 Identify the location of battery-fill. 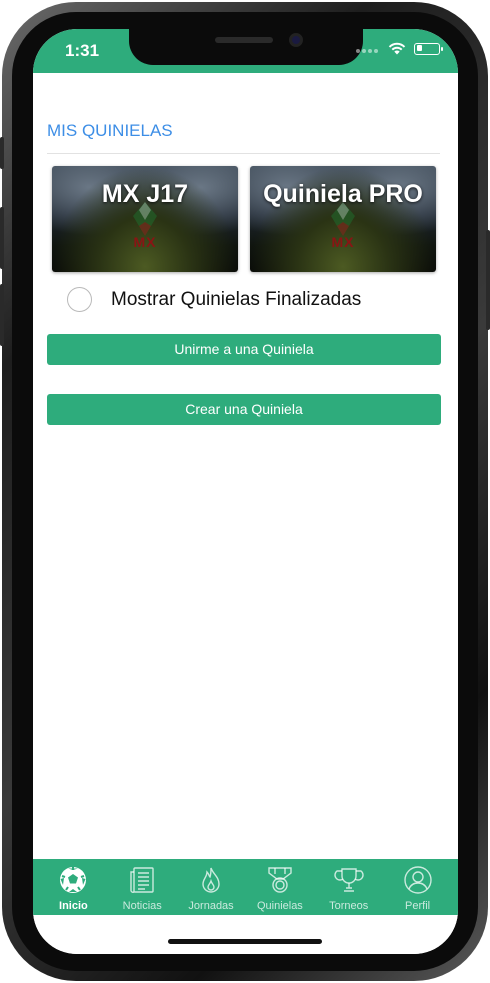
(419, 48).